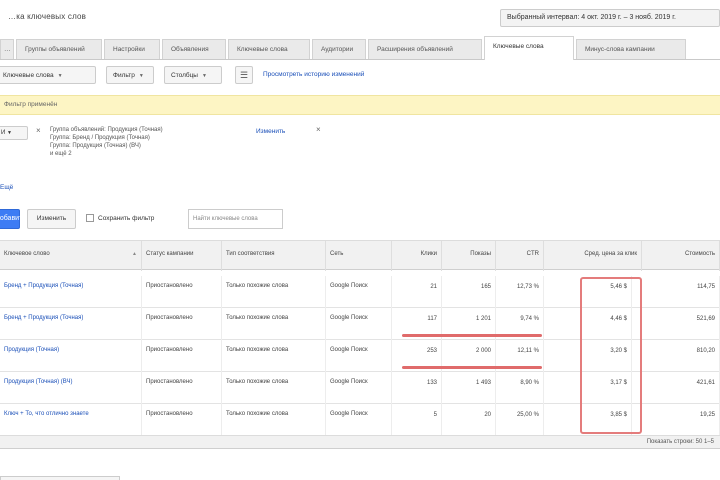 Image resolution: width=720 pixels, height=480 pixels. I want to click on more-filters-link: Ещё, so click(6, 187).